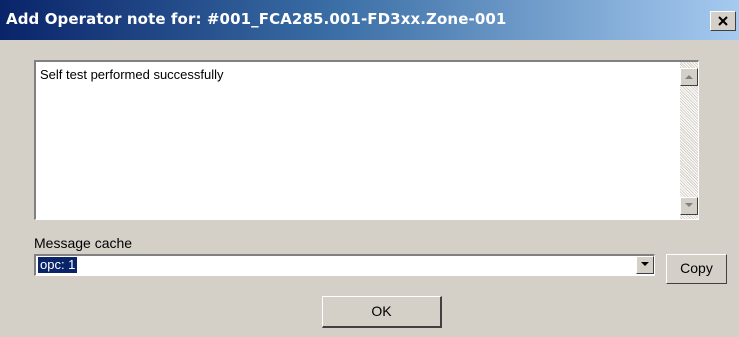  What do you see at coordinates (83, 243) in the screenshot?
I see `message-cache-label: Message cache` at bounding box center [83, 243].